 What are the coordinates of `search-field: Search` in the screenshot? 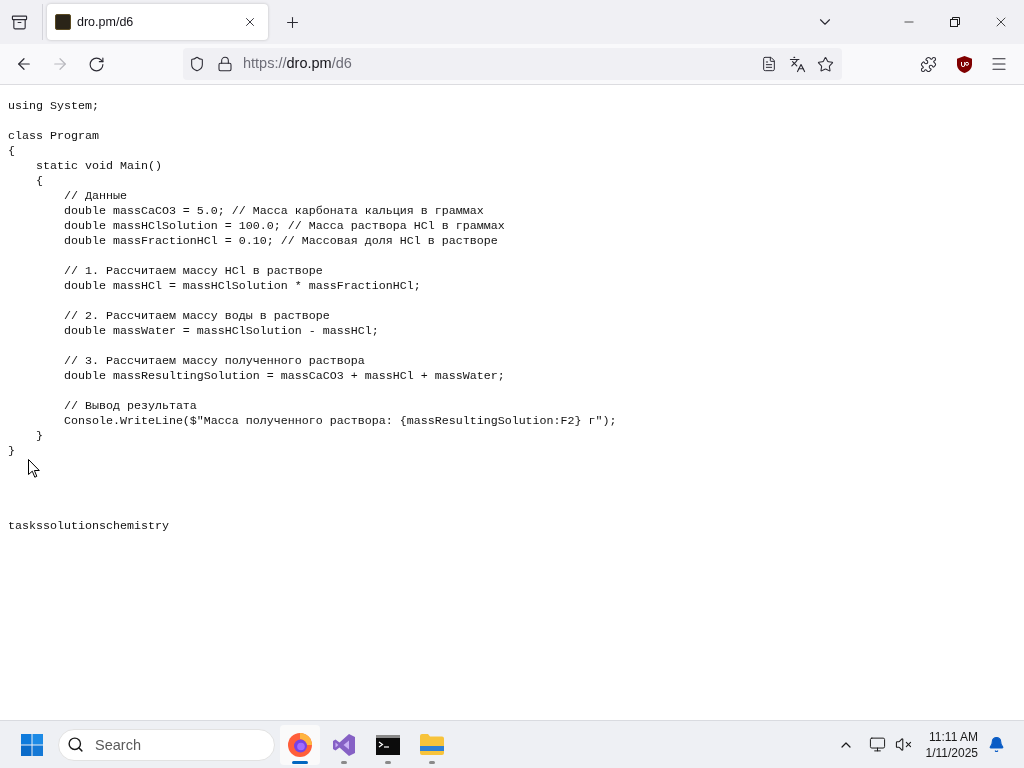 It's located at (166, 744).